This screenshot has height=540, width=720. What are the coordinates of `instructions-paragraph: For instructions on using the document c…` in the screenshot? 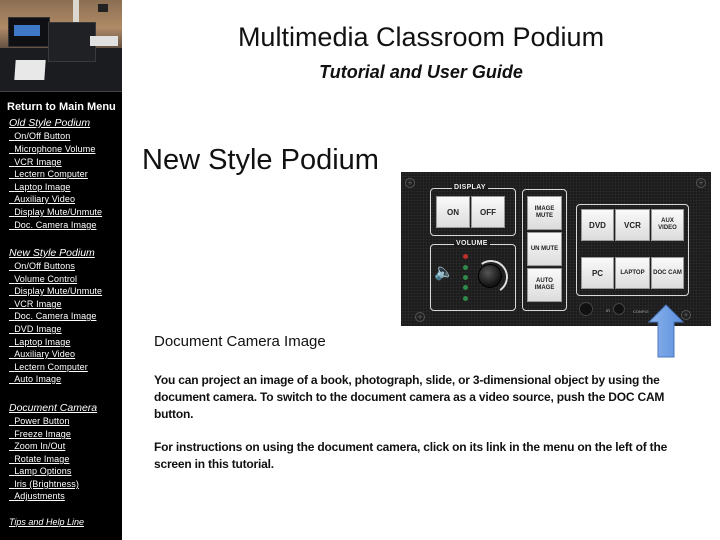 It's located at (411, 455).